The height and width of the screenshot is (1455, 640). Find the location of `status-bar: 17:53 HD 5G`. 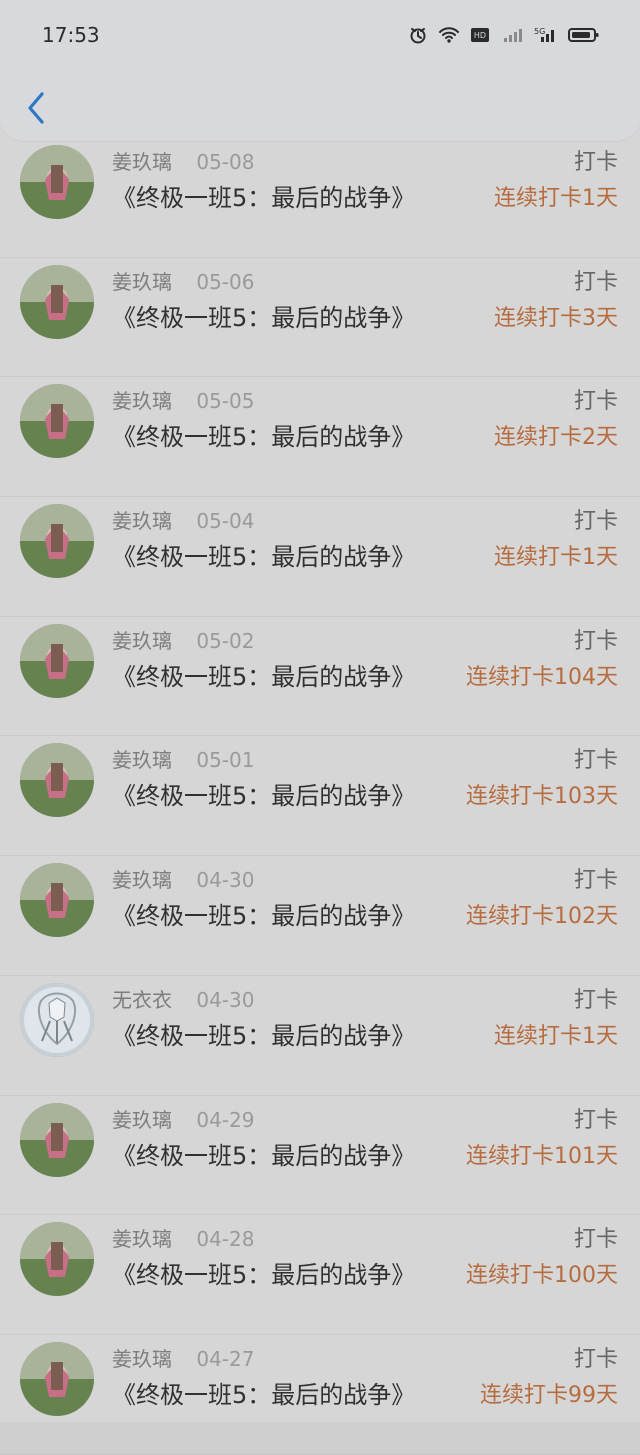

status-bar: 17:53 HD 5G is located at coordinates (320, 35).